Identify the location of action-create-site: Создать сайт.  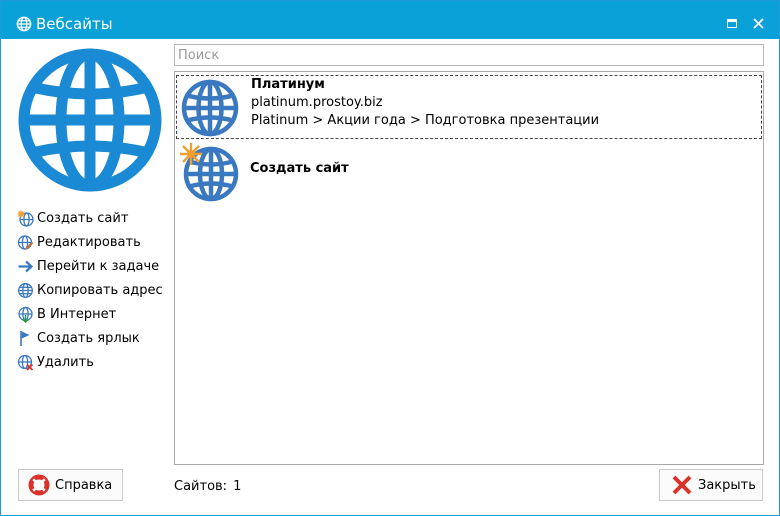
(92, 218).